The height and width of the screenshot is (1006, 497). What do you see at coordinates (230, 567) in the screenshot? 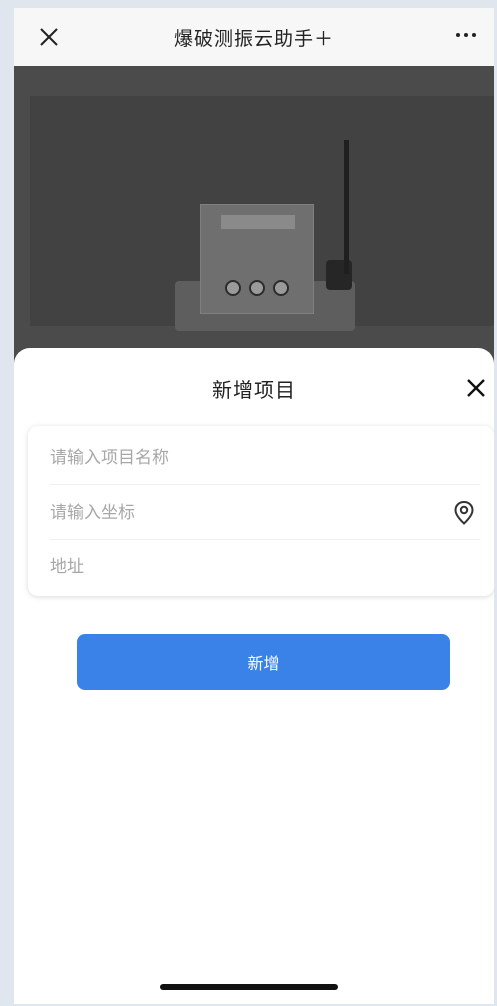
I see `address-input` at bounding box center [230, 567].